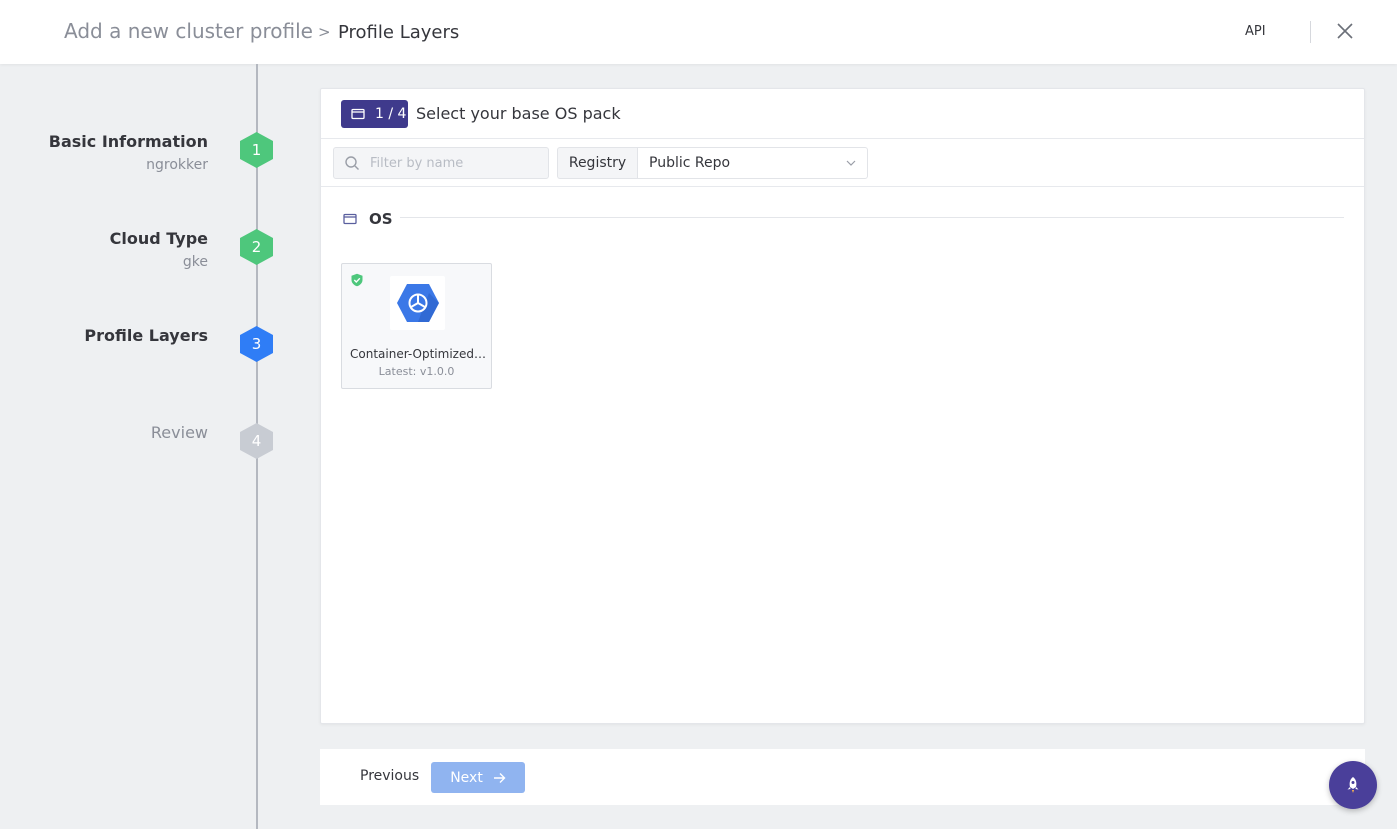 This screenshot has height=829, width=1397. I want to click on step-marker-1: 1, so click(256, 150).